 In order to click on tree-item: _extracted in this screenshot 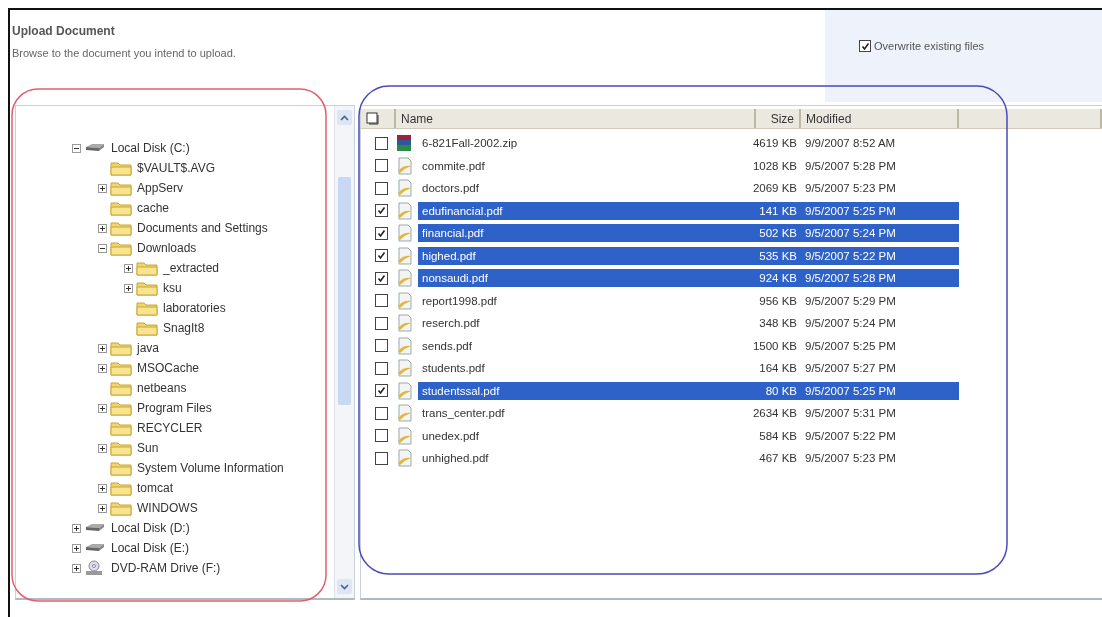, I will do `click(191, 268)`.